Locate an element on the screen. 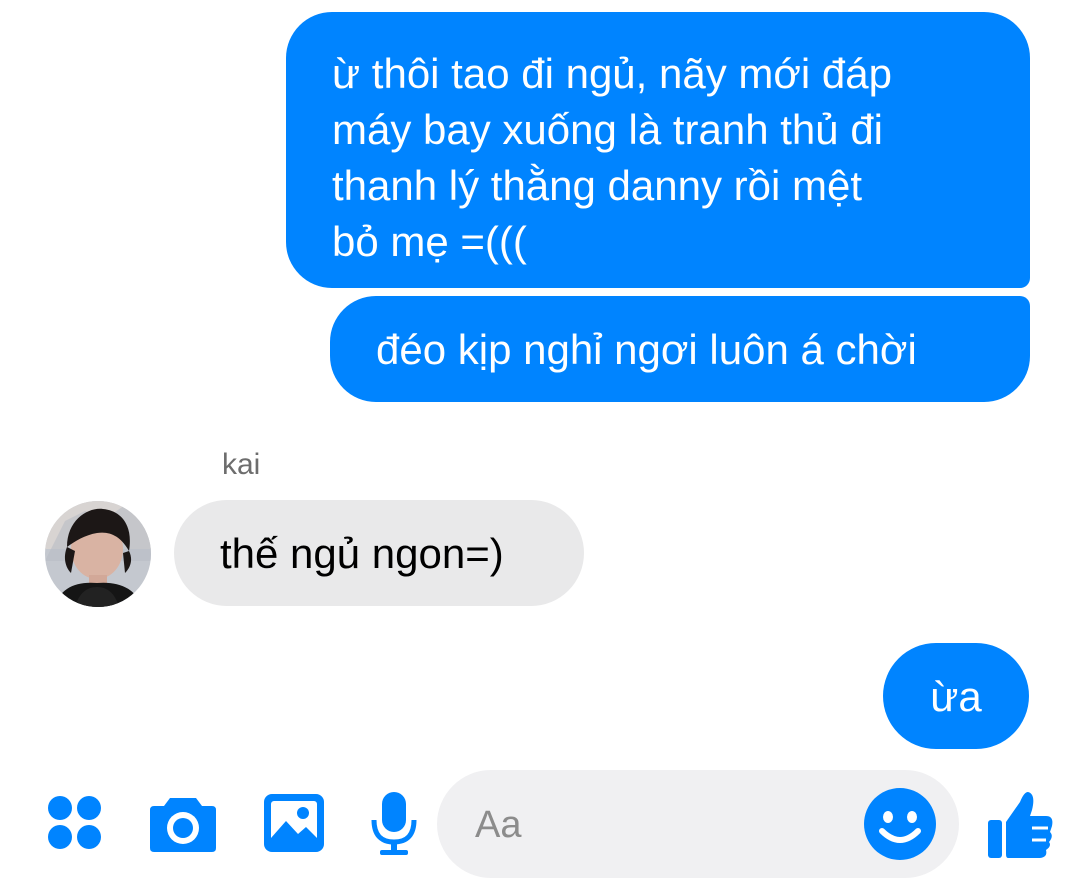  camera-icon is located at coordinates (183, 823).